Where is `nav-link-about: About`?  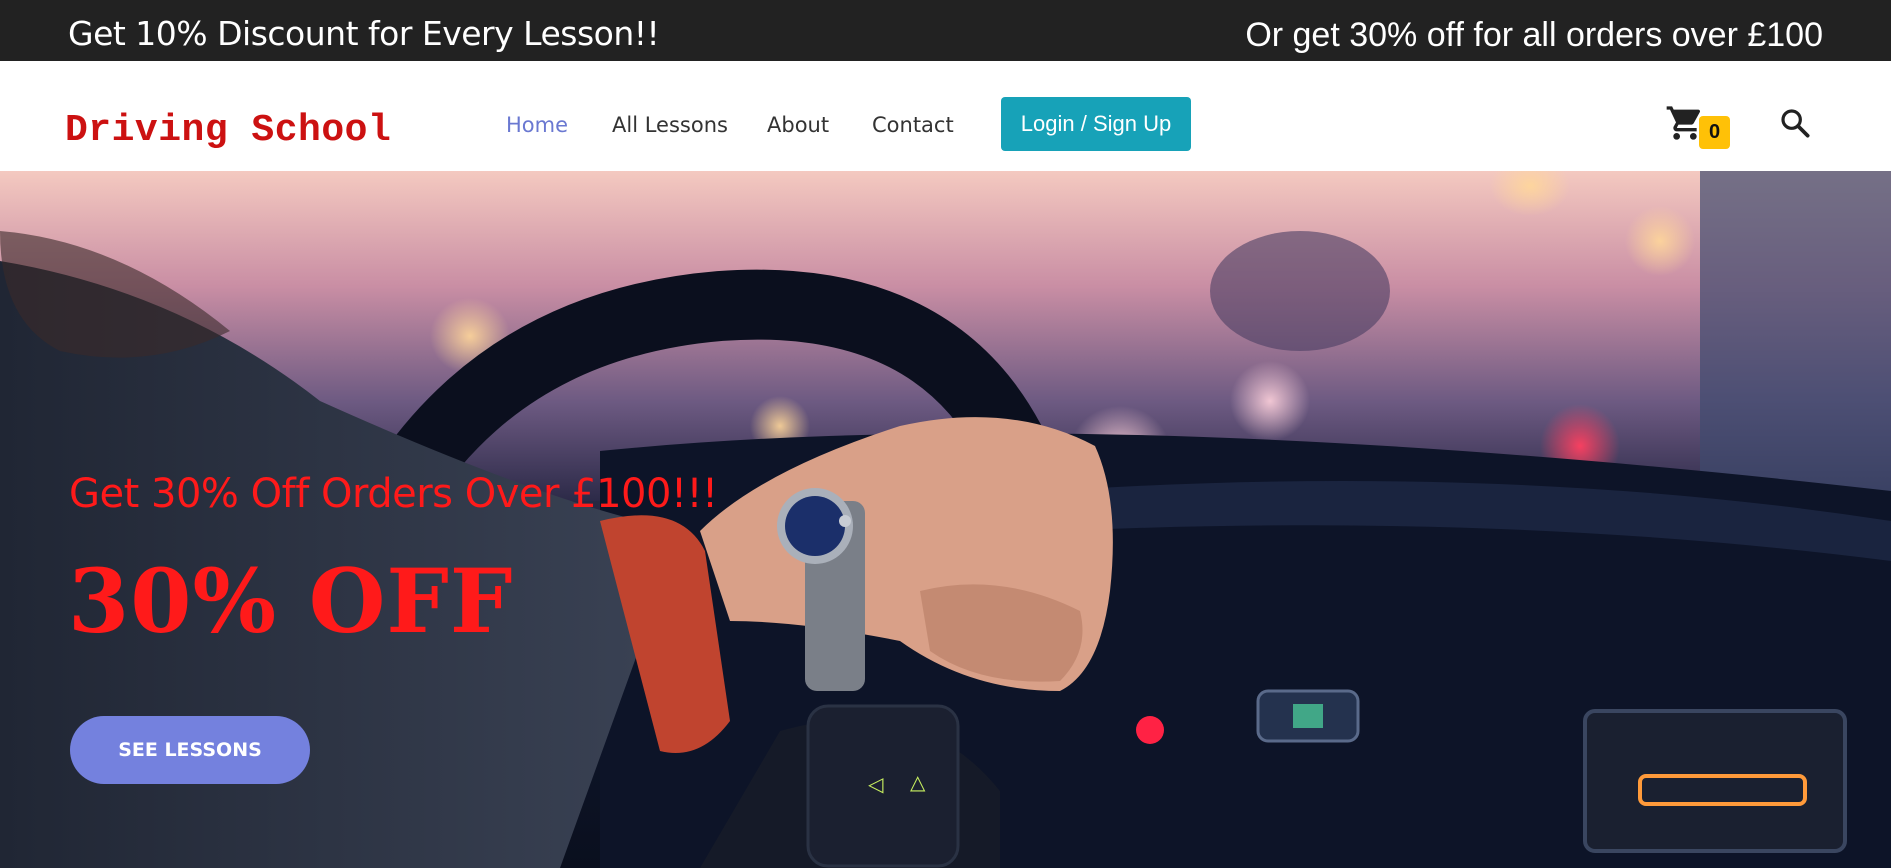 nav-link-about: About is located at coordinates (798, 125).